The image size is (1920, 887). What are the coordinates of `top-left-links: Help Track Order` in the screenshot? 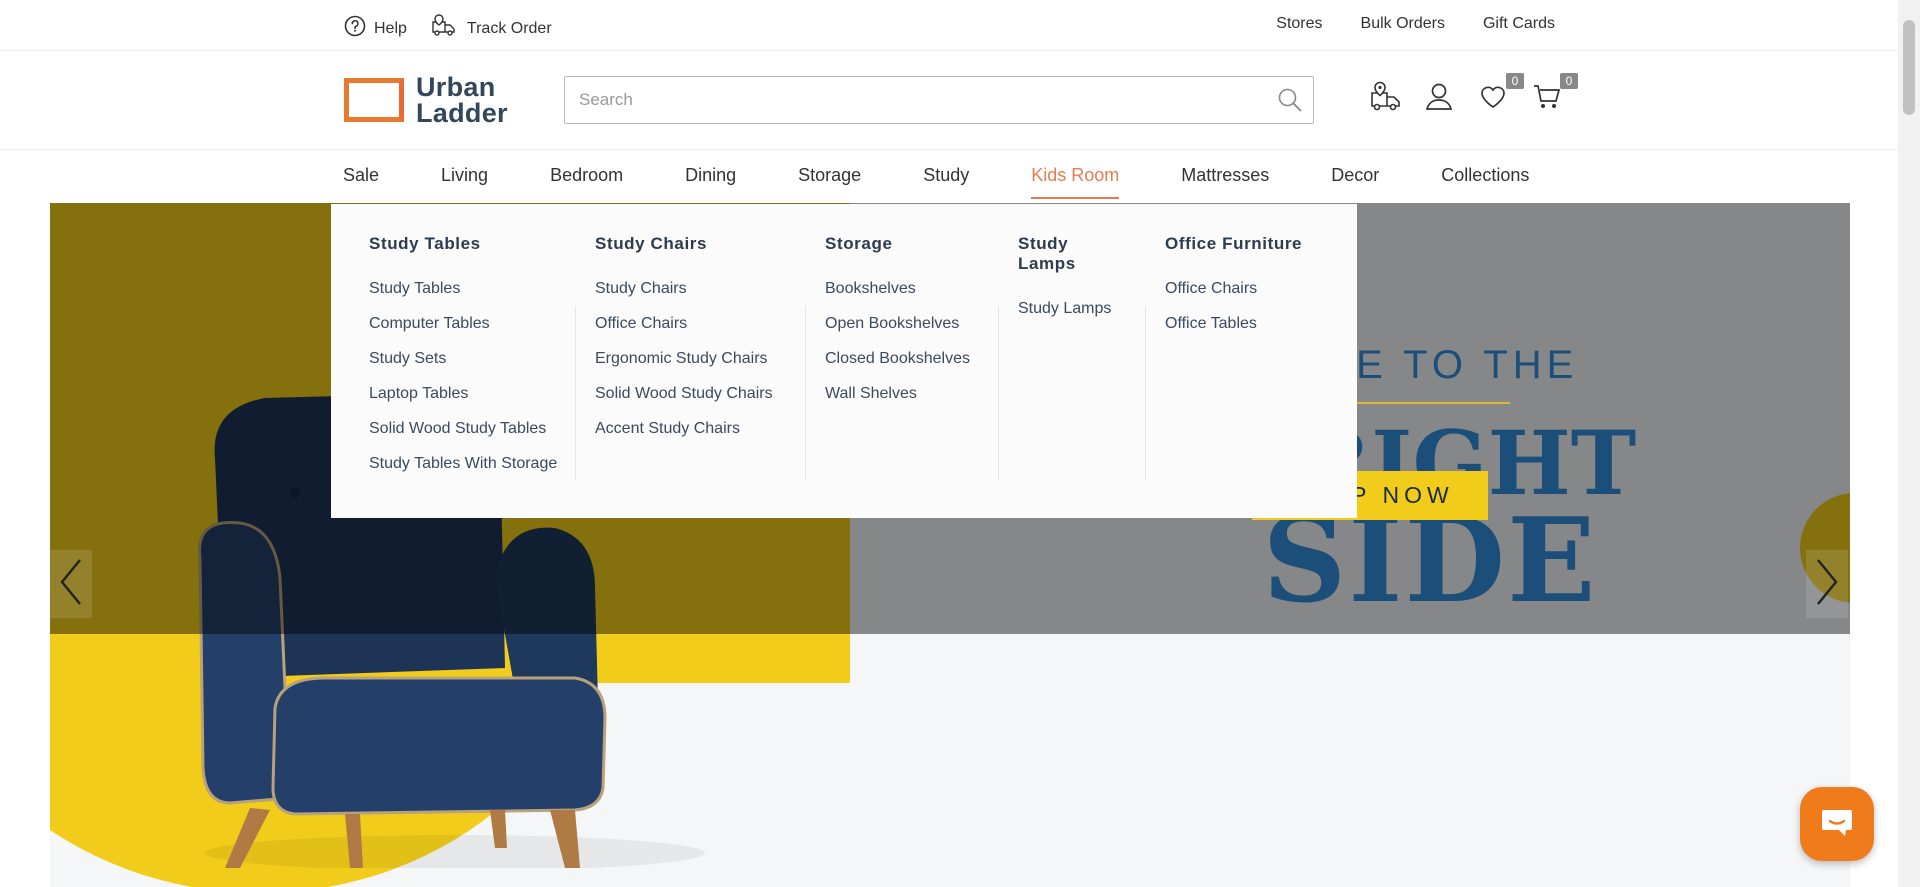 It's located at (448, 28).